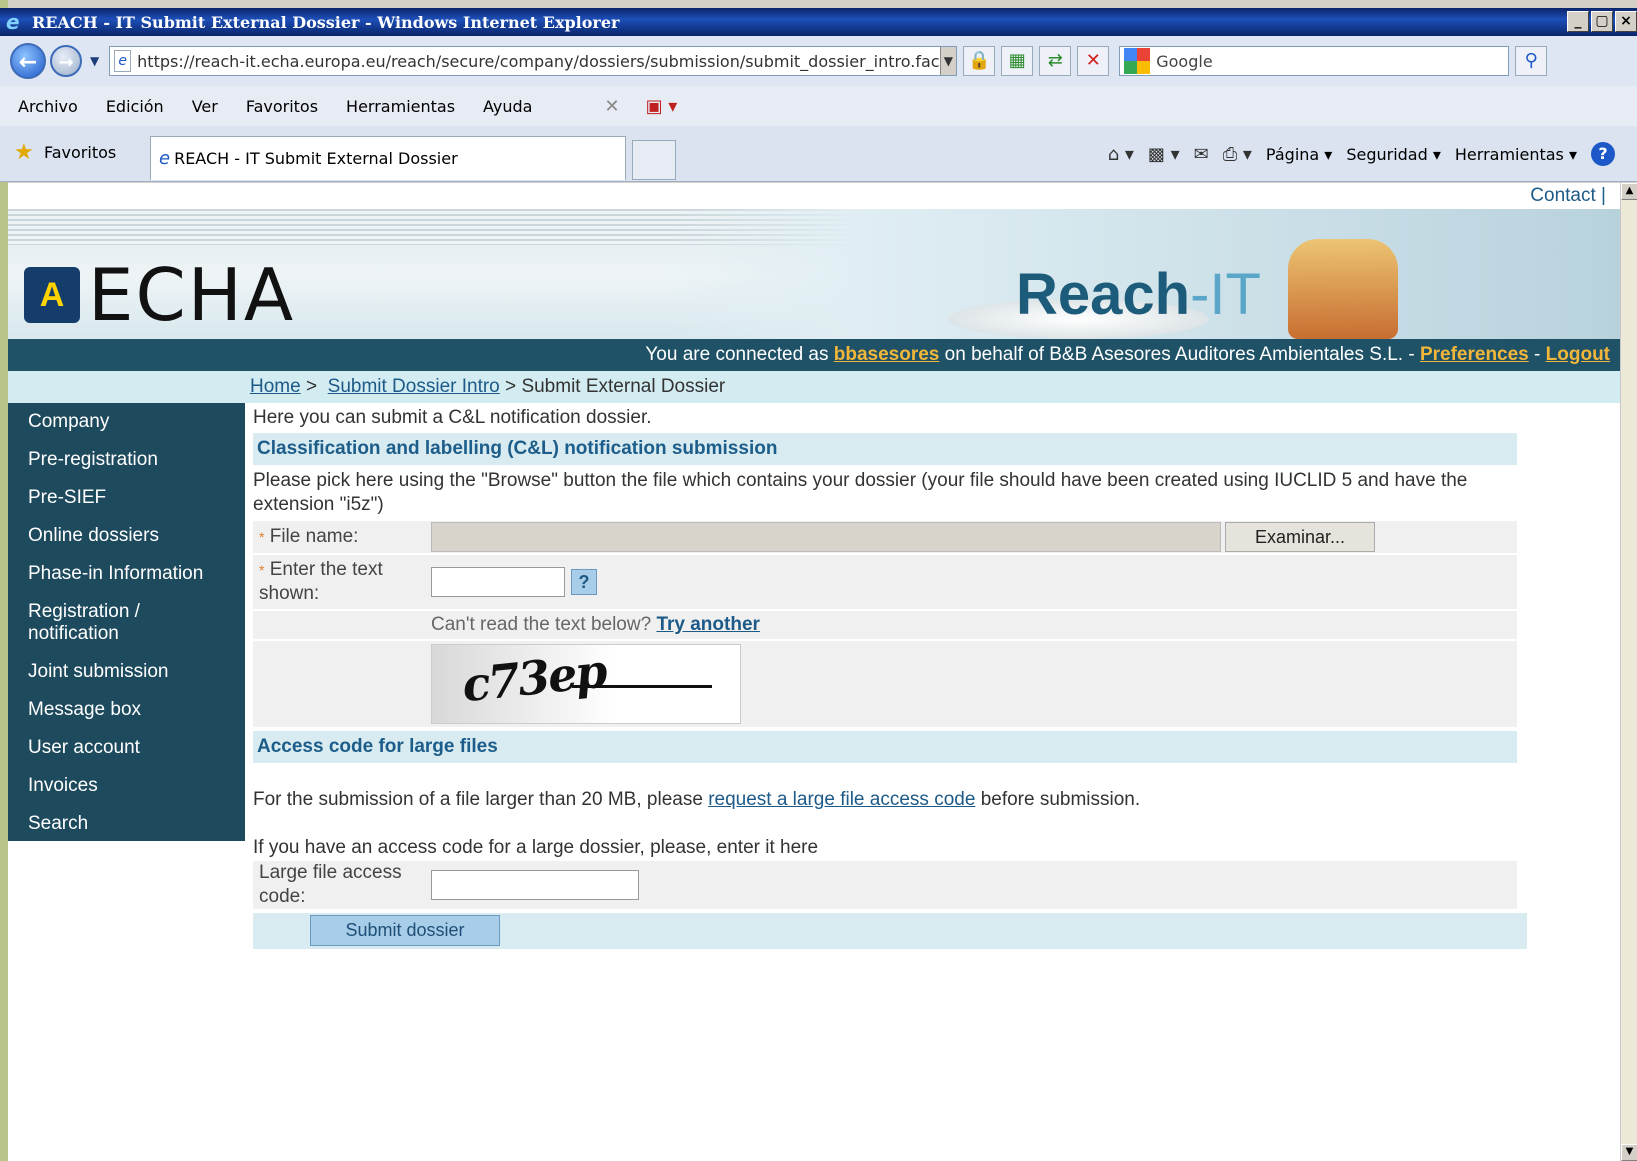 This screenshot has width=1637, height=1161. What do you see at coordinates (398, 106) in the screenshot?
I see `menu-herramientas: Herramientas` at bounding box center [398, 106].